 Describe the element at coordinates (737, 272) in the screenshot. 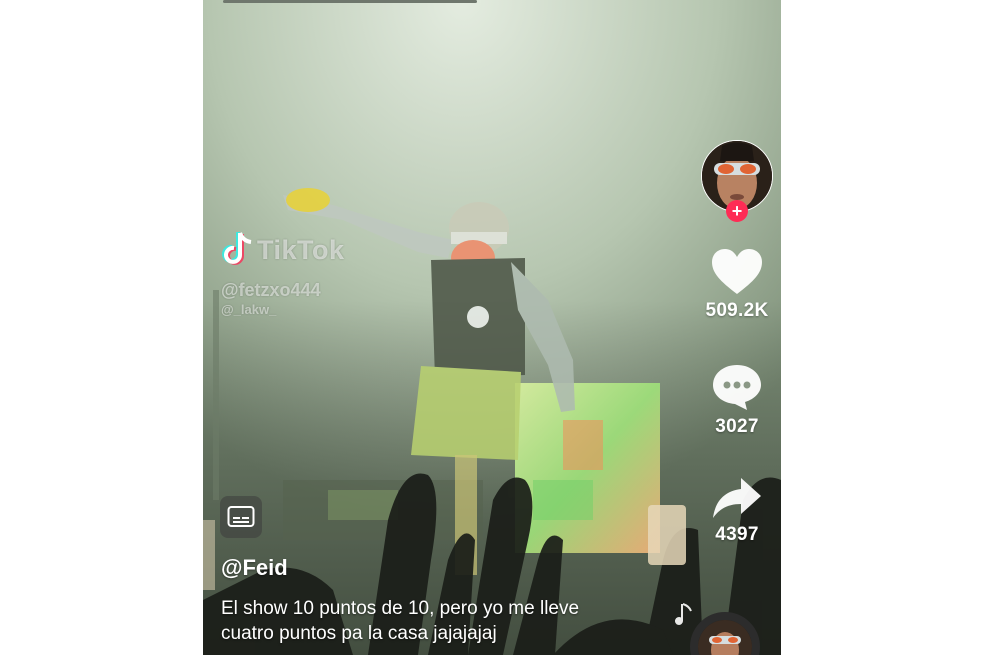

I see `heart-icon` at that location.